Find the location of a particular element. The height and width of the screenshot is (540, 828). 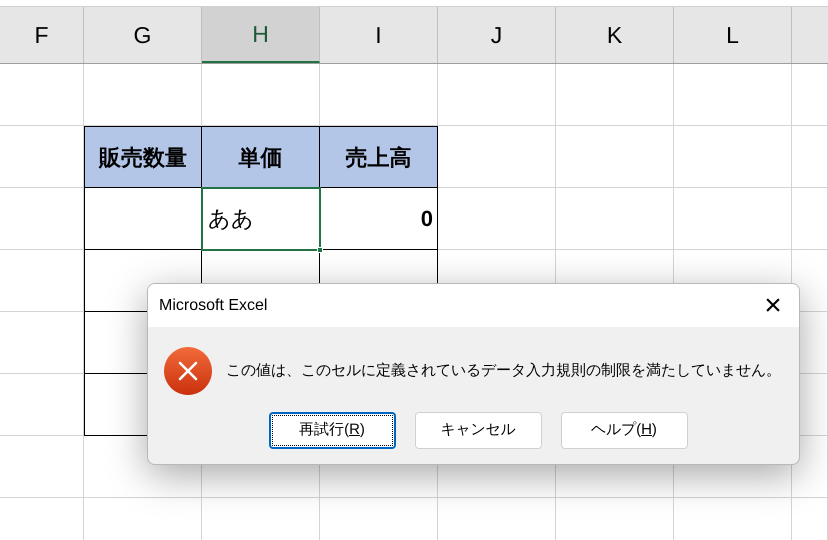

table-header-cell: 単価 is located at coordinates (261, 157).